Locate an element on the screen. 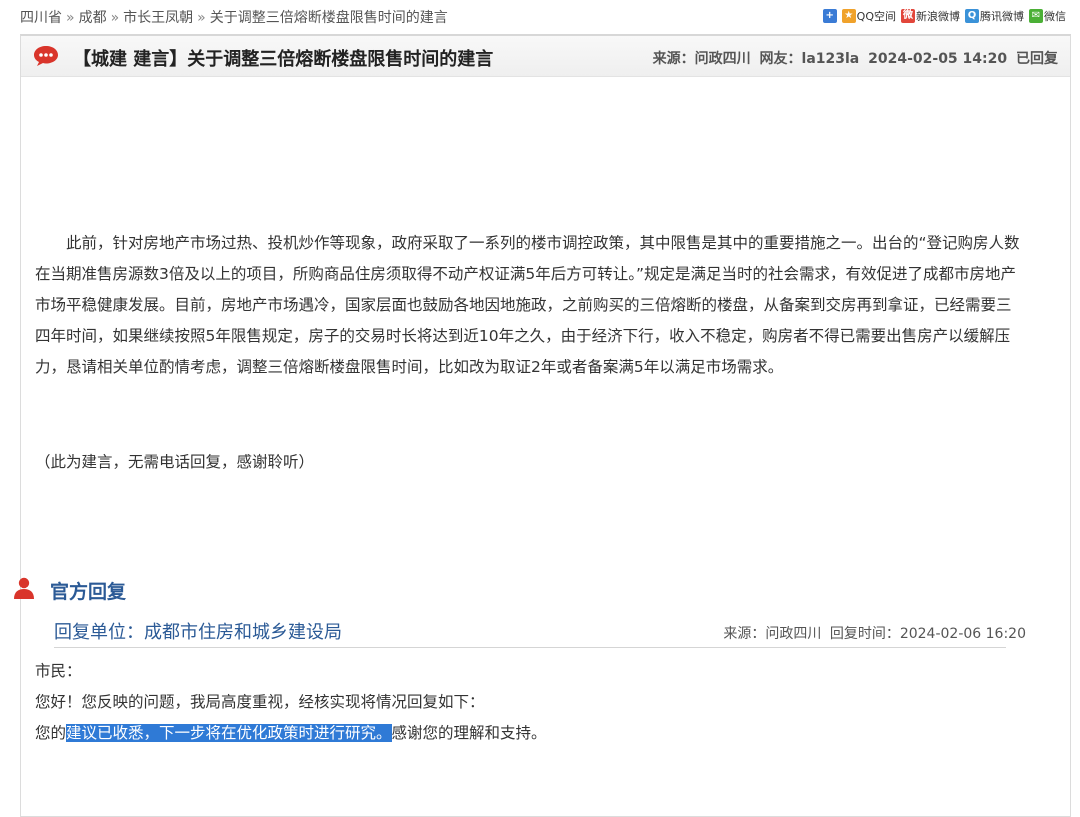 This screenshot has height=817, width=1080. official-reply-title: 官方回复 is located at coordinates (88, 591).